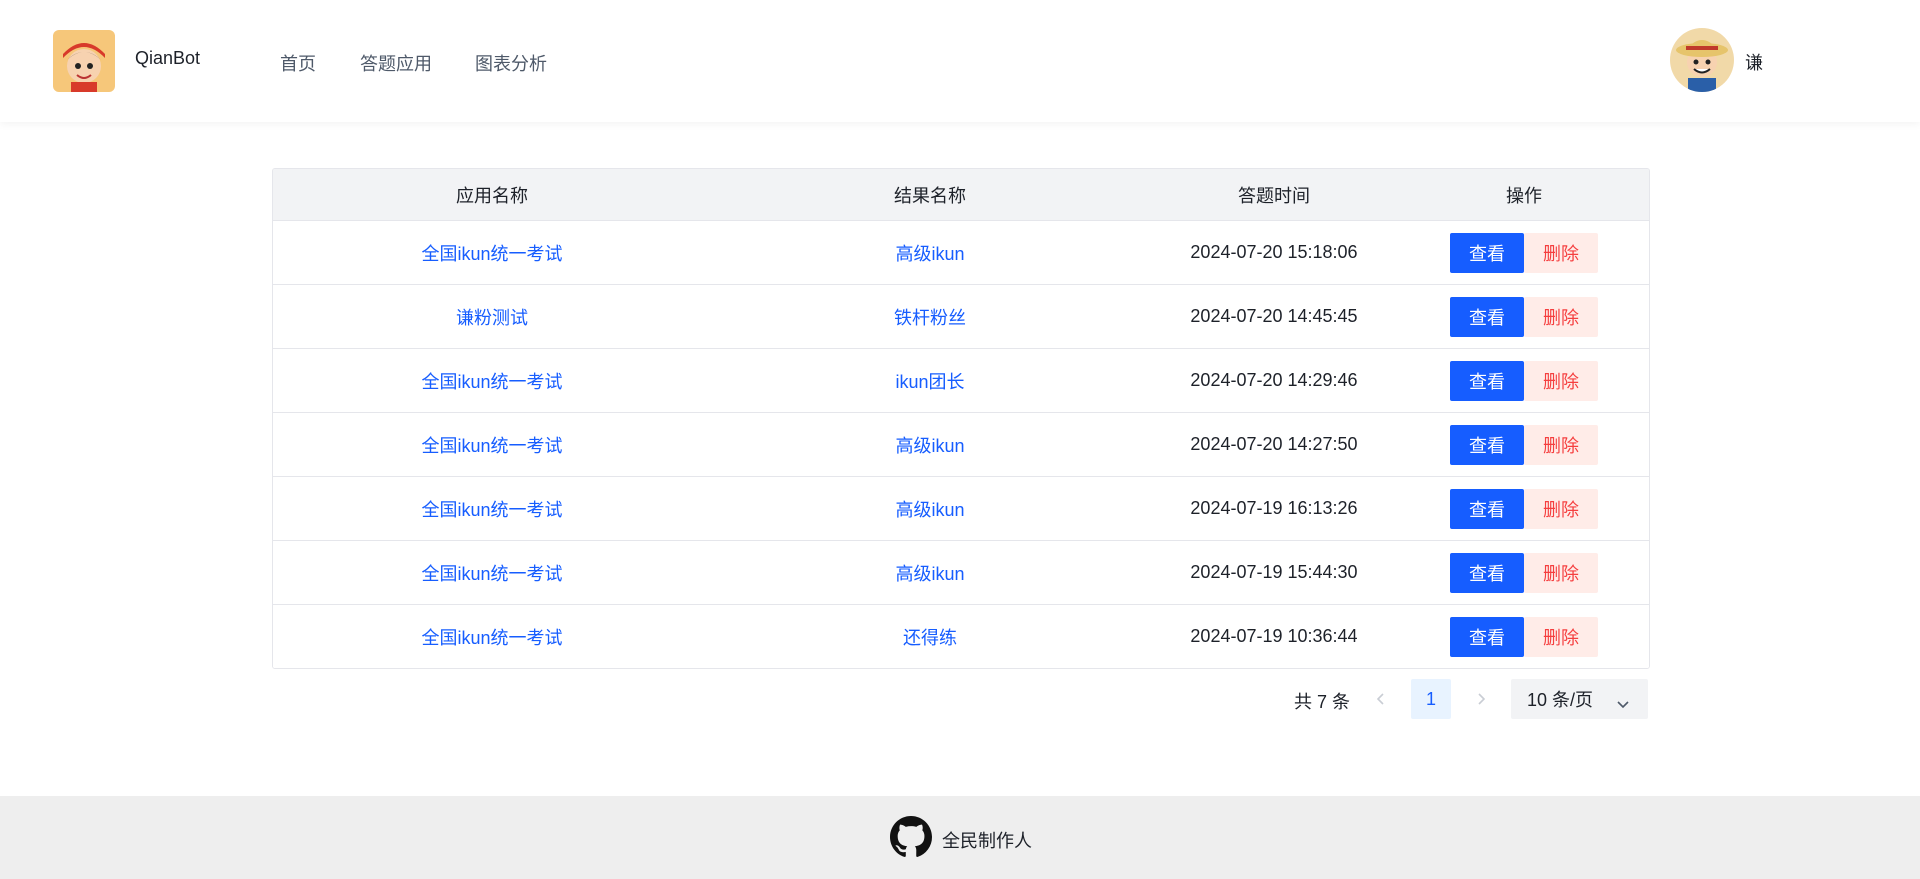  Describe the element at coordinates (511, 63) in the screenshot. I see `nav-item-chart-analysis: 图表分析` at that location.